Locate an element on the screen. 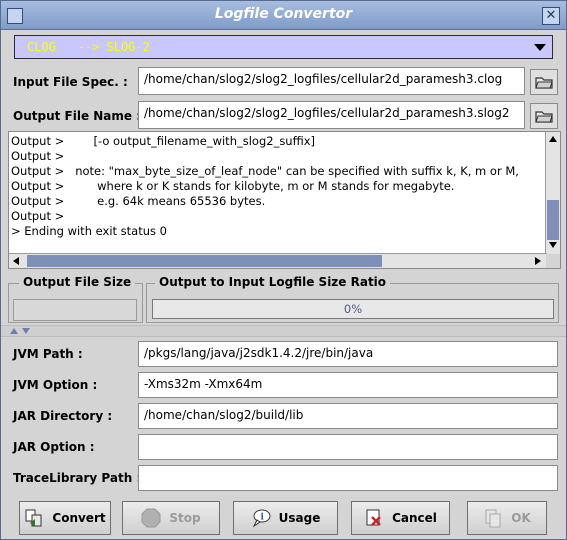  size-ratio-group: Output to Input Logfile Size Ratio 0% is located at coordinates (352, 299).